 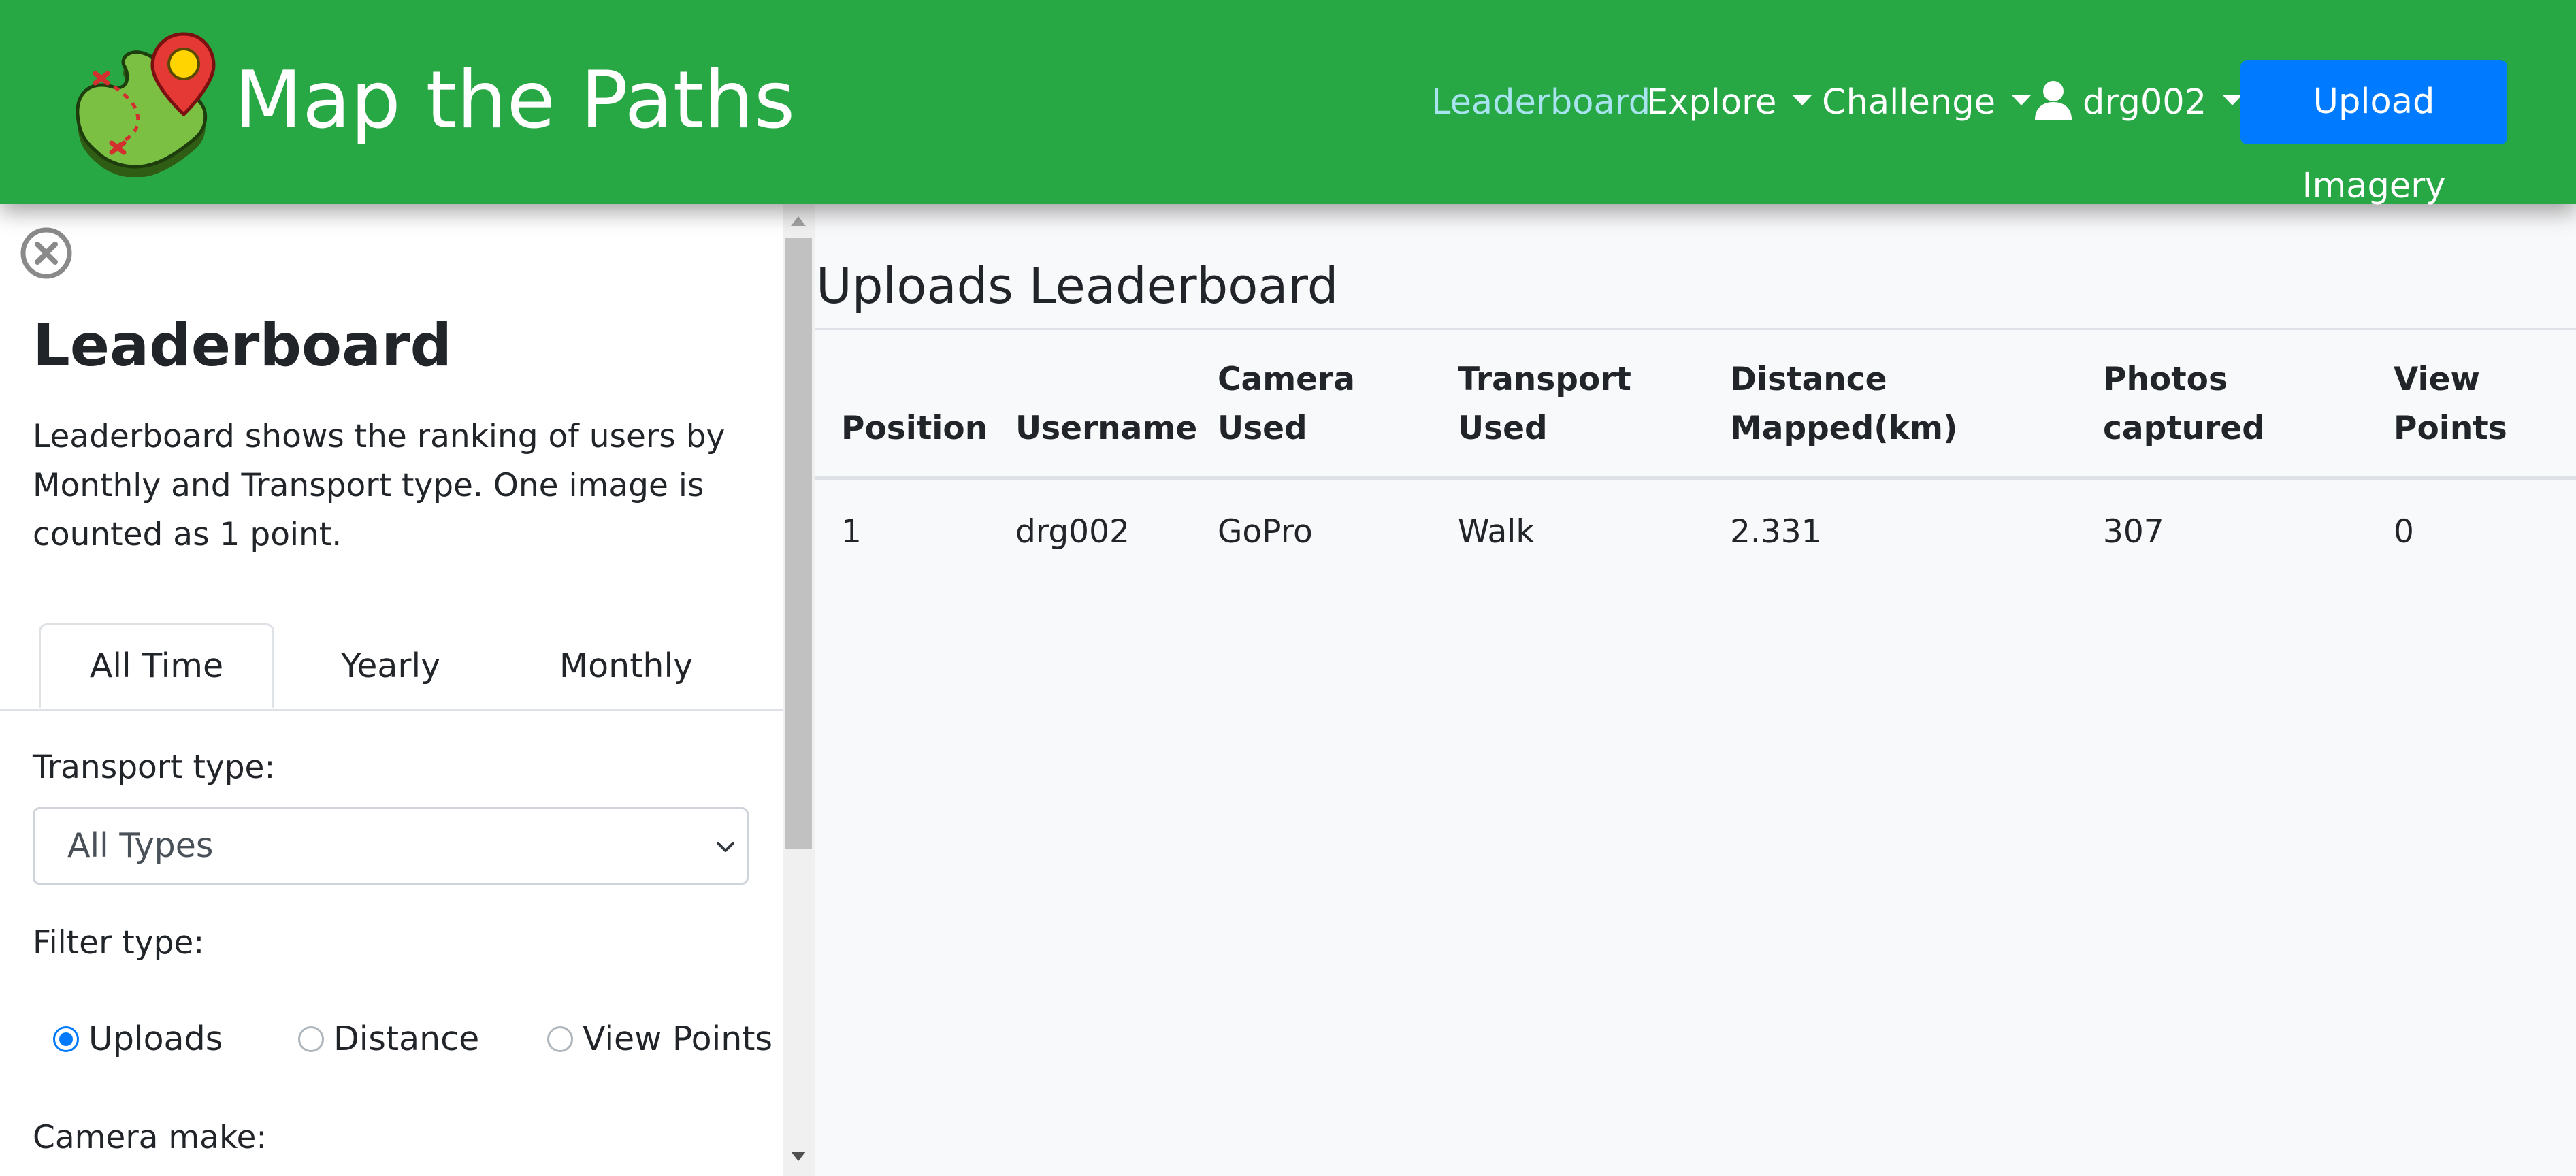 I want to click on column-header-username: Username, so click(x=1106, y=429).